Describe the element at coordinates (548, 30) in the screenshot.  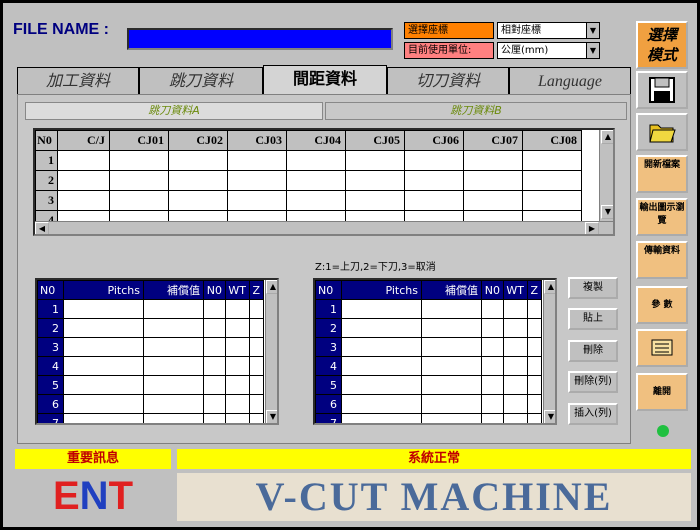
I see `coord-select: 相對座標 ▼` at that location.